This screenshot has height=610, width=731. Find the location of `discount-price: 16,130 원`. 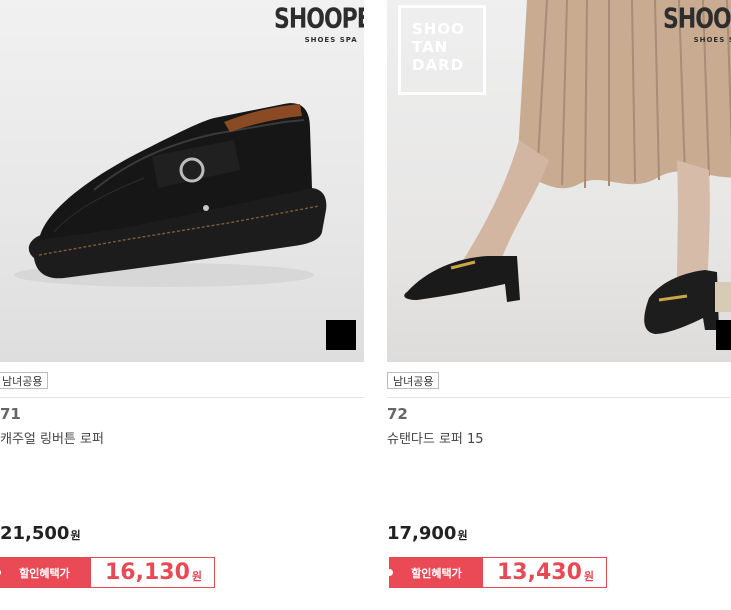

discount-price: 16,130 원 is located at coordinates (152, 572).